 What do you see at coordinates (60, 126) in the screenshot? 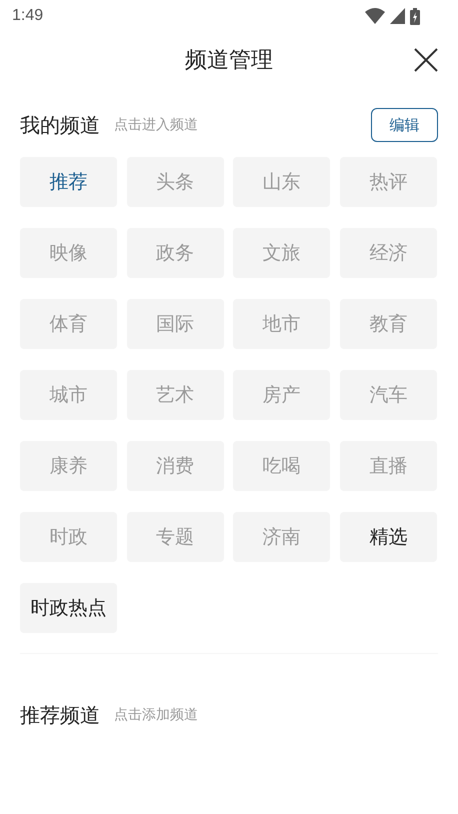
I see `section-title: 我的频道` at bounding box center [60, 126].